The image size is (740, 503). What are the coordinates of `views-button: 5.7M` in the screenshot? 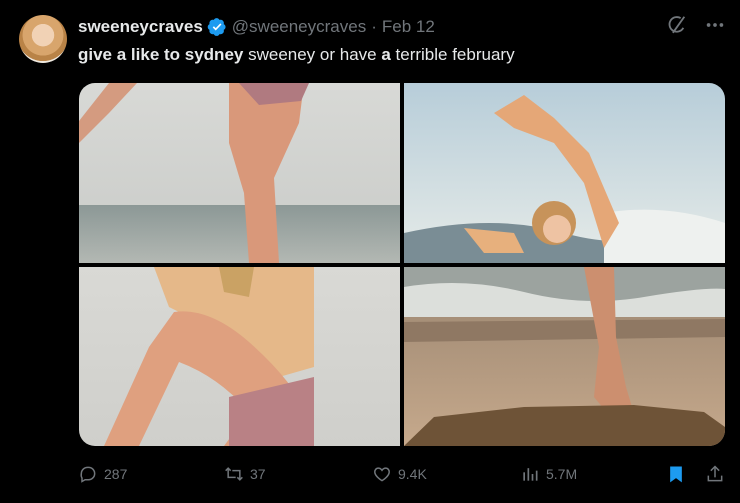 It's located at (548, 474).